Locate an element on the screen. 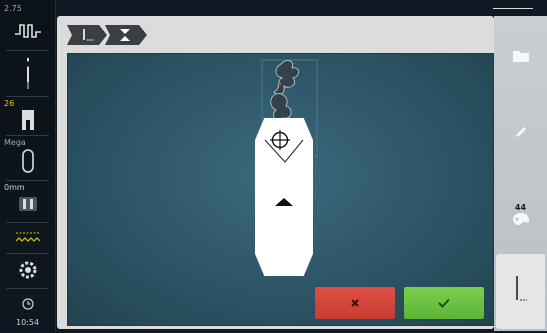  embroidery-mode-icon is located at coordinates (87, 35).